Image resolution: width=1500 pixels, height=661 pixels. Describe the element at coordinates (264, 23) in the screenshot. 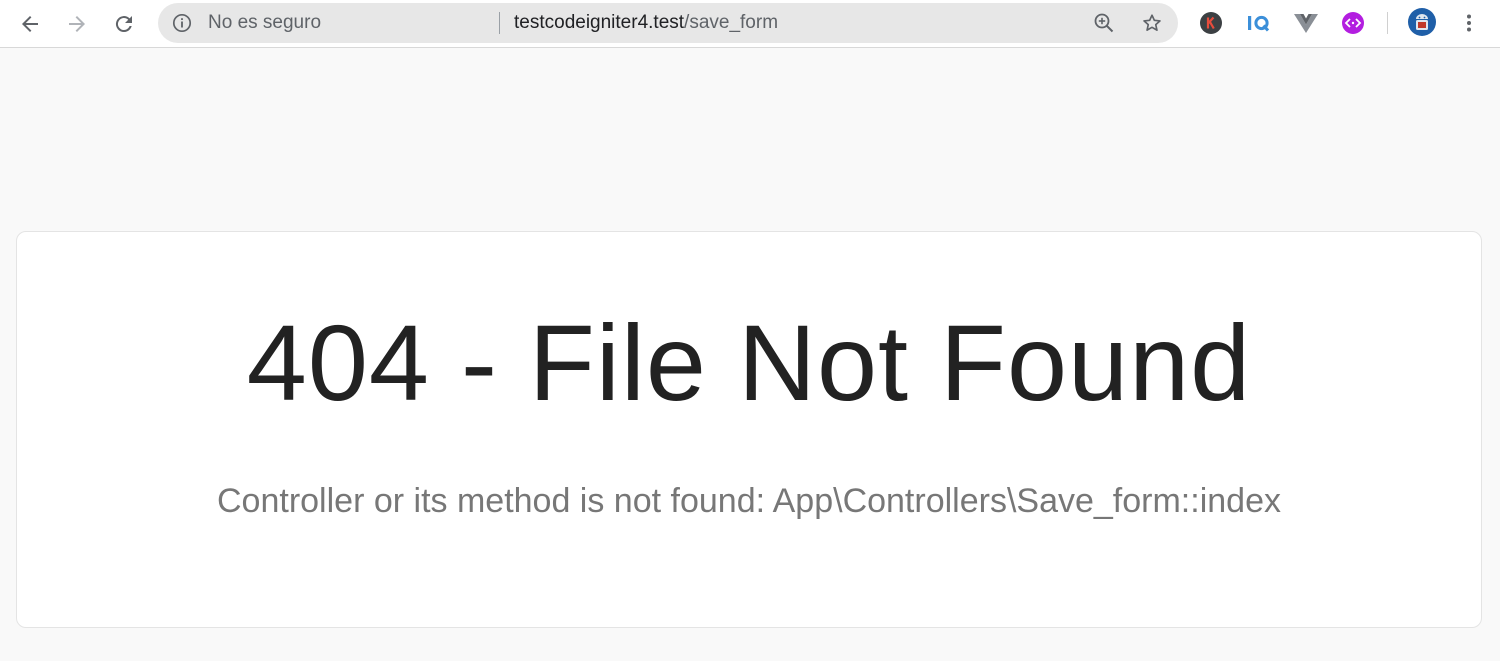

I see `security-label: No es seguro` at that location.